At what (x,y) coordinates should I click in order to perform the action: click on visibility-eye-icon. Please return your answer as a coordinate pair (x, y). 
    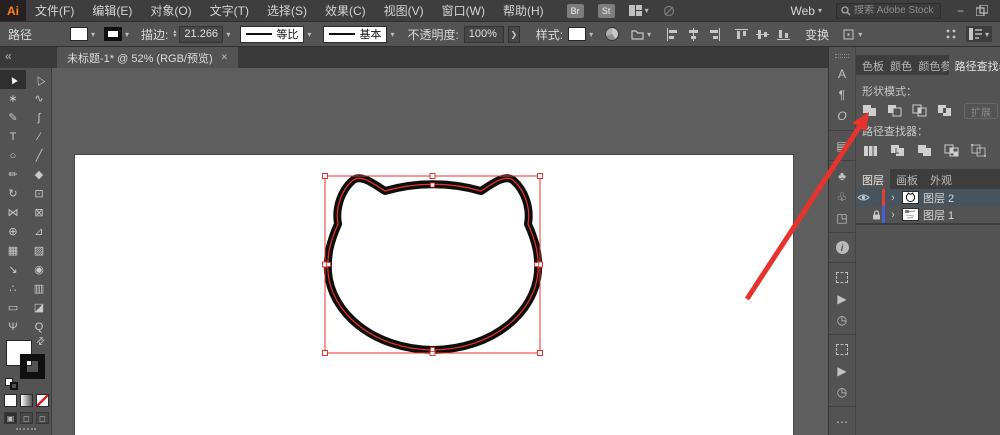
    Looking at the image, I should click on (863, 197).